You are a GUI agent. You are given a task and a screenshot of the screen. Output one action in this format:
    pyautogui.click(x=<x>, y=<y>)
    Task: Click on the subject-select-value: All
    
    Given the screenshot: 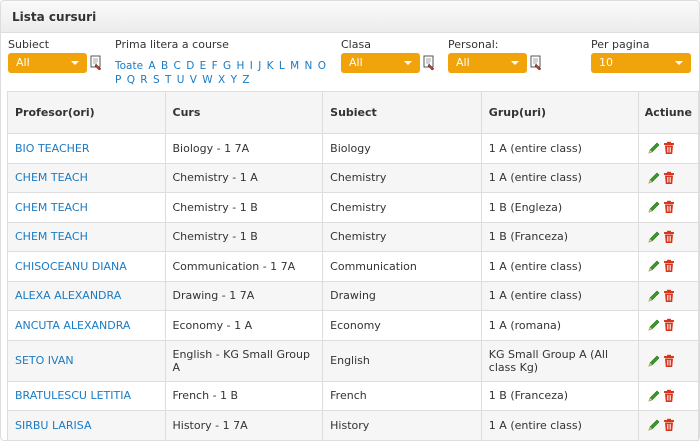 What is the action you would take?
    pyautogui.click(x=23, y=62)
    